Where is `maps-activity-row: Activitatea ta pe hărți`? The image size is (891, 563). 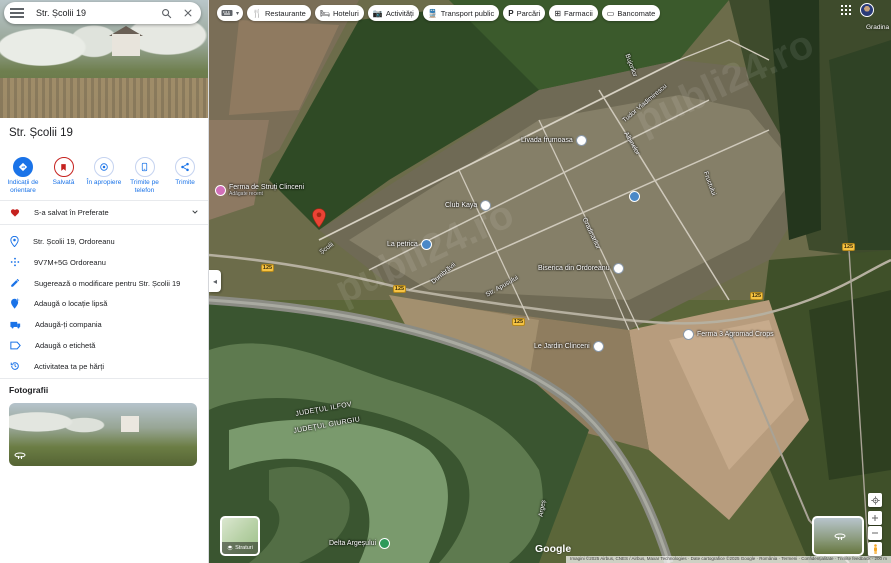 maps-activity-row: Activitatea ta pe hărți is located at coordinates (104, 366).